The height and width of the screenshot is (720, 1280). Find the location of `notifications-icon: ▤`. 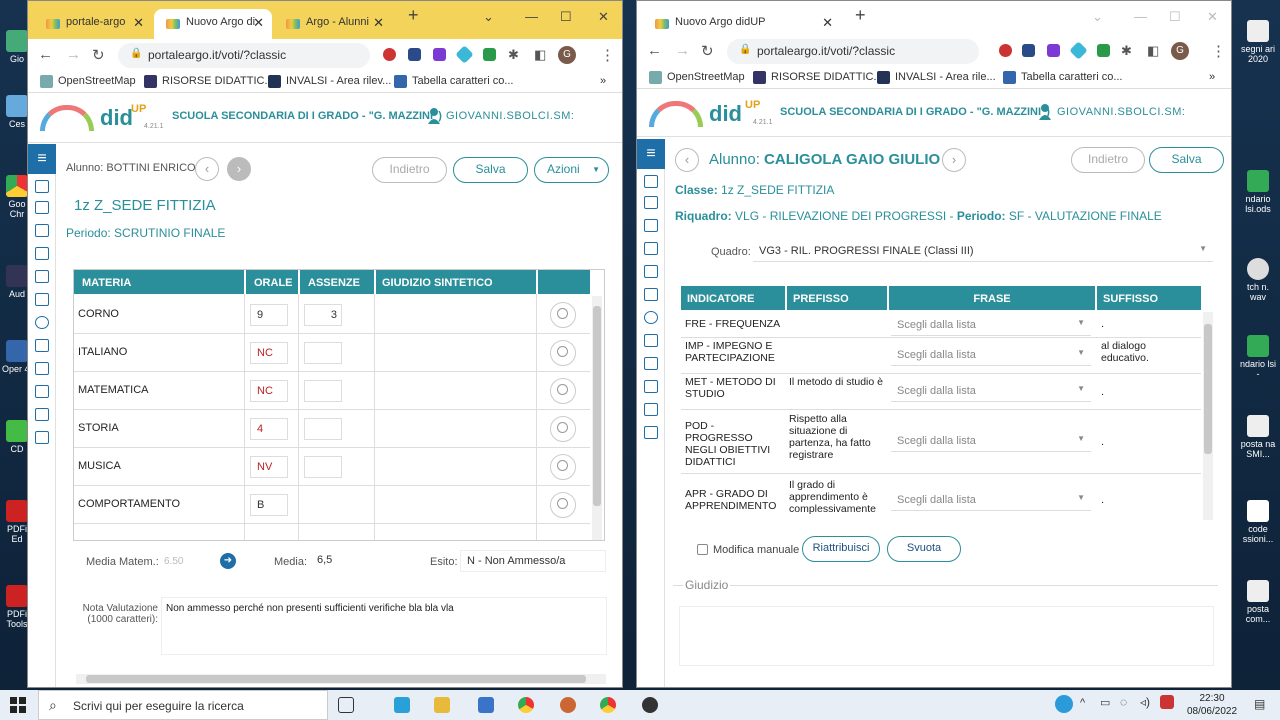

notifications-icon: ▤ is located at coordinates (1259, 704).